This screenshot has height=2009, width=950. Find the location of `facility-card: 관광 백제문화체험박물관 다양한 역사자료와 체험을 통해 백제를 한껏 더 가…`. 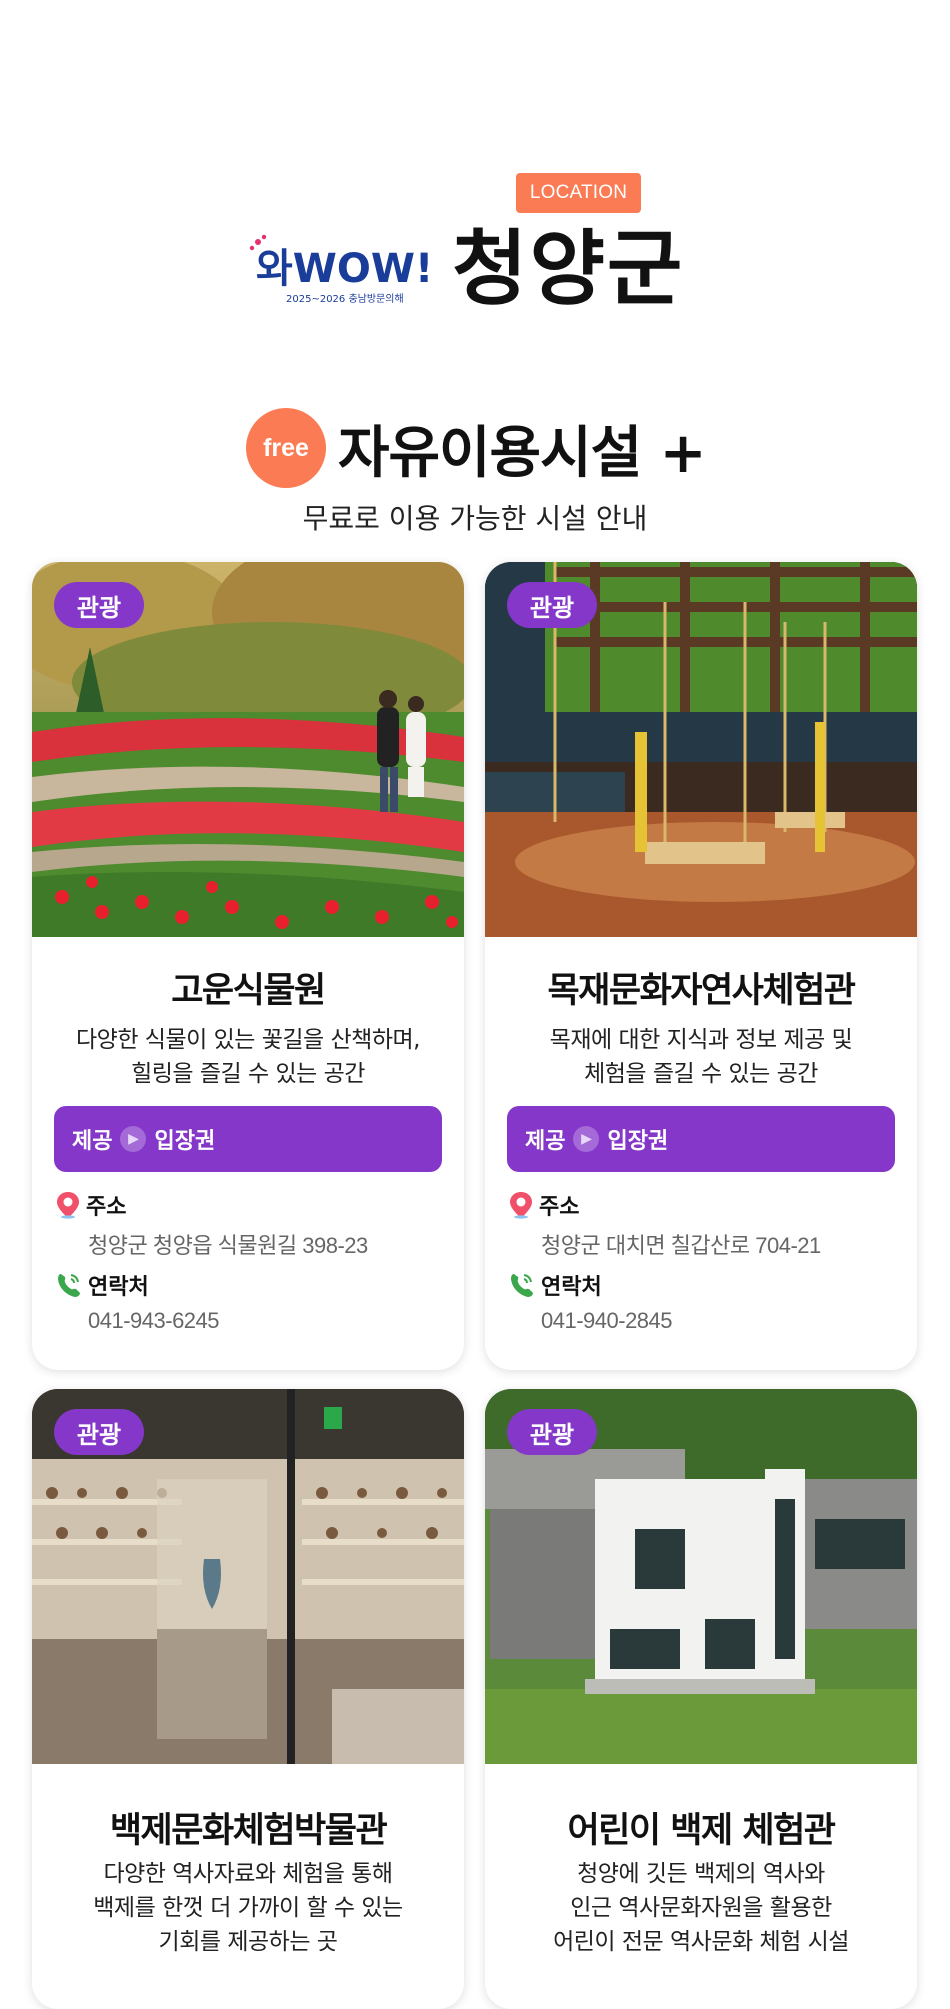

facility-card: 관광 백제문화체험박물관 다양한 역사자료와 체험을 통해 백제를 한껏 더 가… is located at coordinates (248, 1699).